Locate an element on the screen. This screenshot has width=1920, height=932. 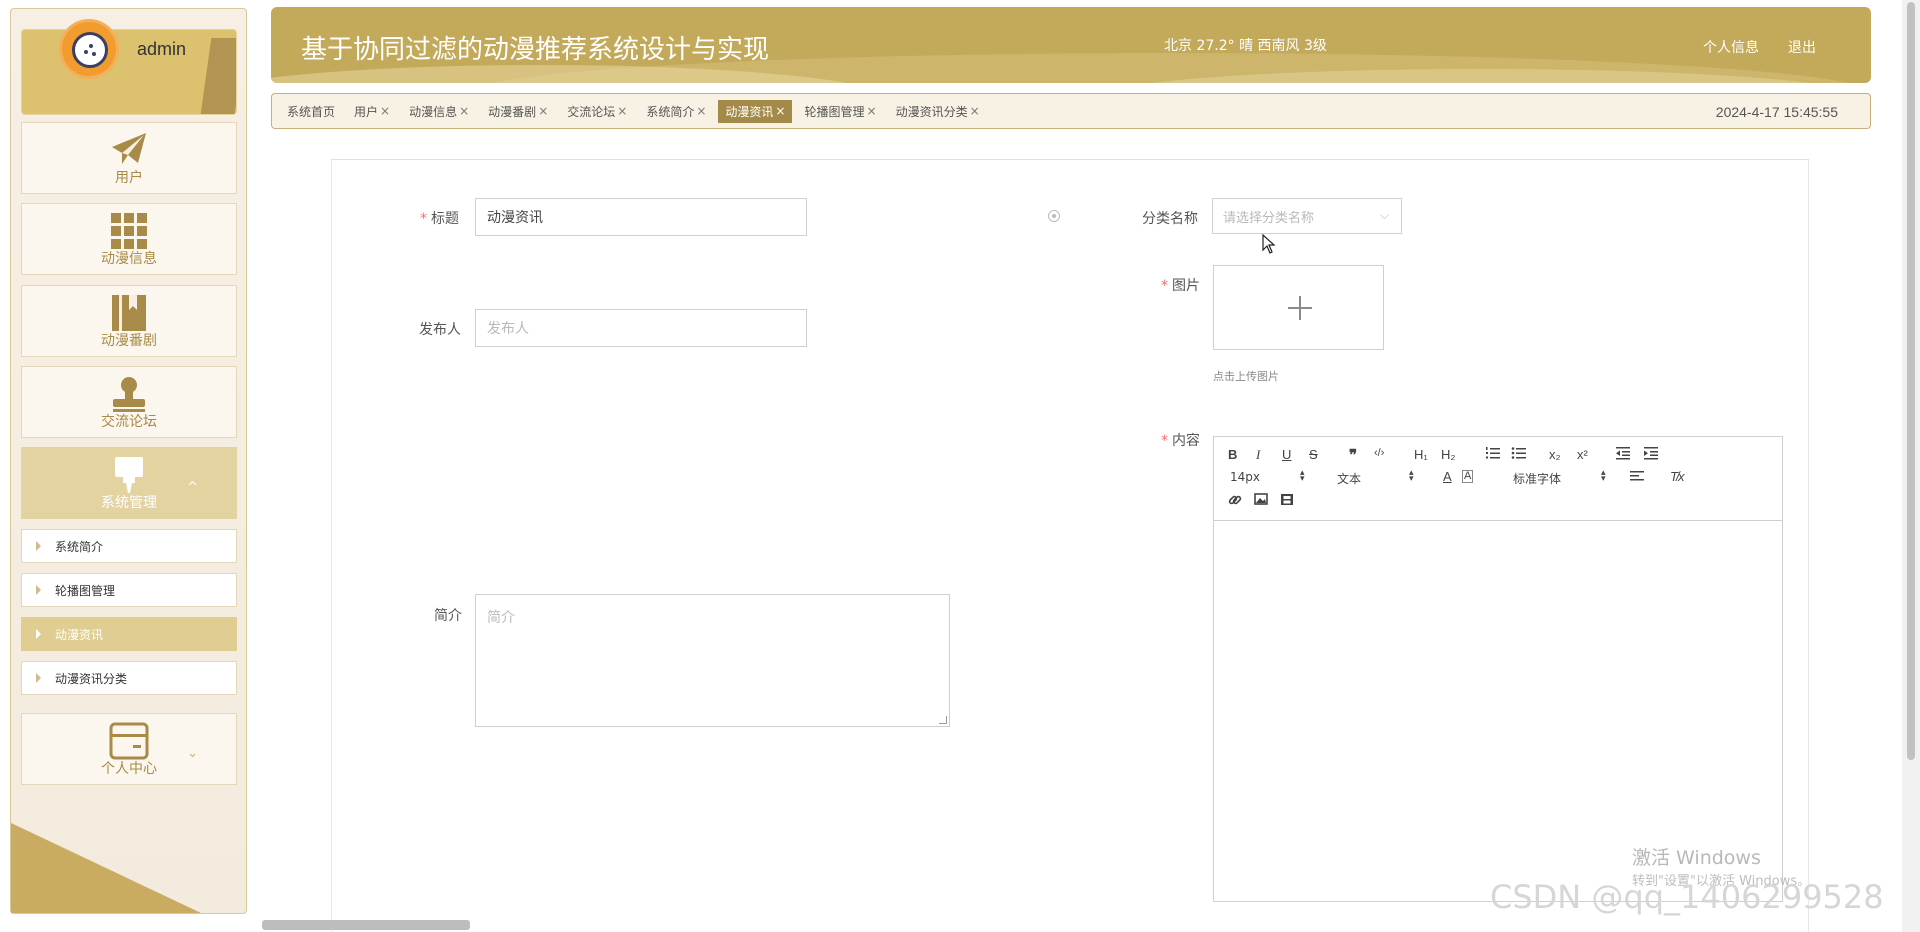
heading-1-button: H₁ is located at coordinates (1421, 454).